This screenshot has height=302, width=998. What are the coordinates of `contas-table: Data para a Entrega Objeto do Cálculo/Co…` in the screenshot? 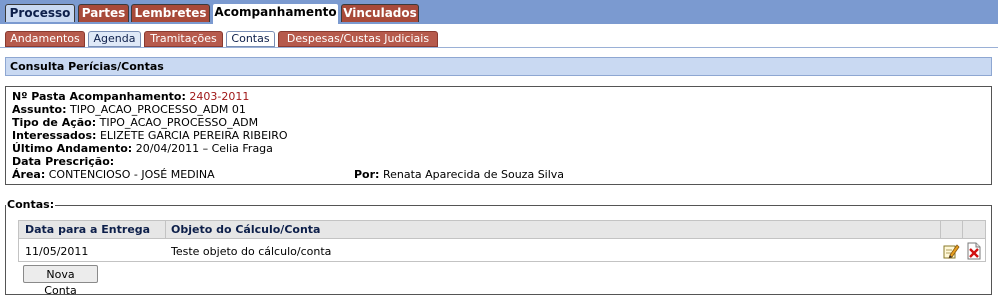 It's located at (502, 241).